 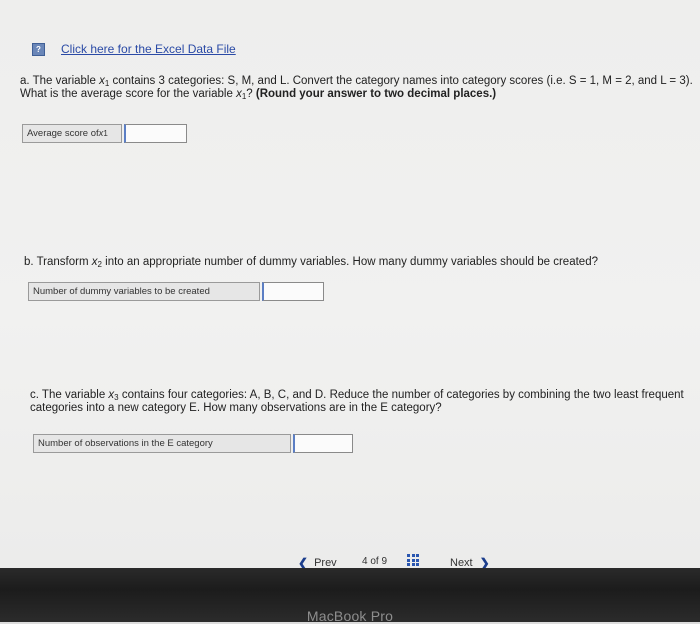 What do you see at coordinates (413, 560) in the screenshot?
I see `grid-icon` at bounding box center [413, 560].